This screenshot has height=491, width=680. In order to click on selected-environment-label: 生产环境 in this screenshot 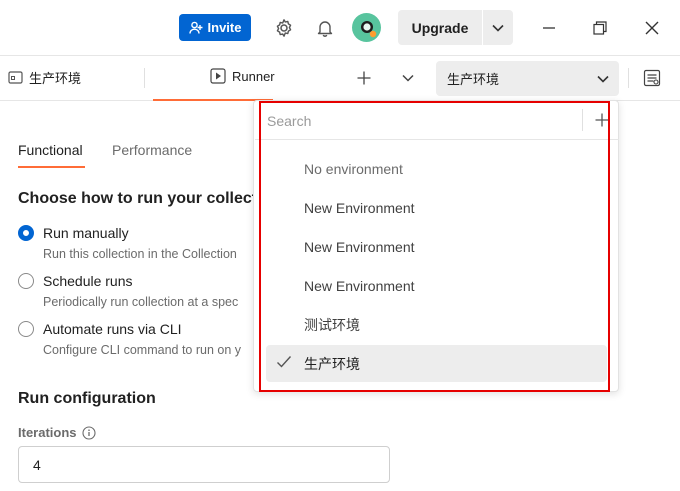, I will do `click(332, 363)`.